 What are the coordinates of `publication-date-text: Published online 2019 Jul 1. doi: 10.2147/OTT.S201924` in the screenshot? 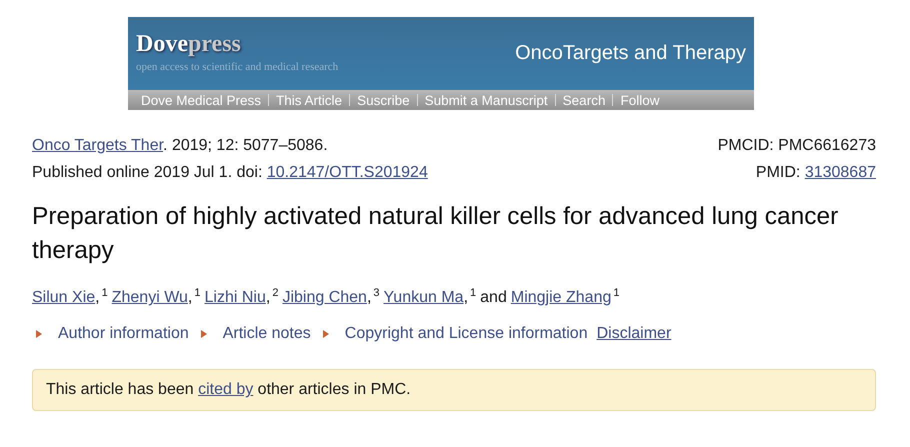 It's located at (230, 173).